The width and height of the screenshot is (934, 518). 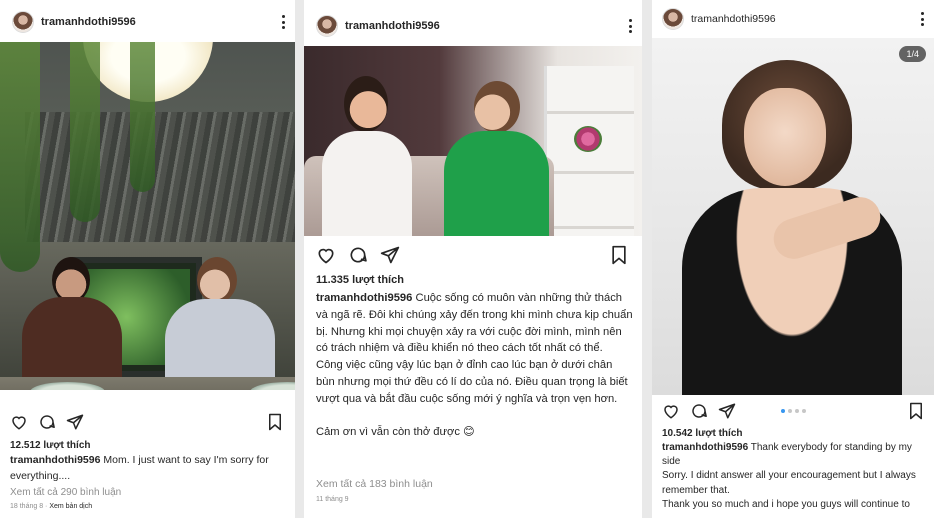 What do you see at coordinates (473, 141) in the screenshot?
I see `post-image` at bounding box center [473, 141].